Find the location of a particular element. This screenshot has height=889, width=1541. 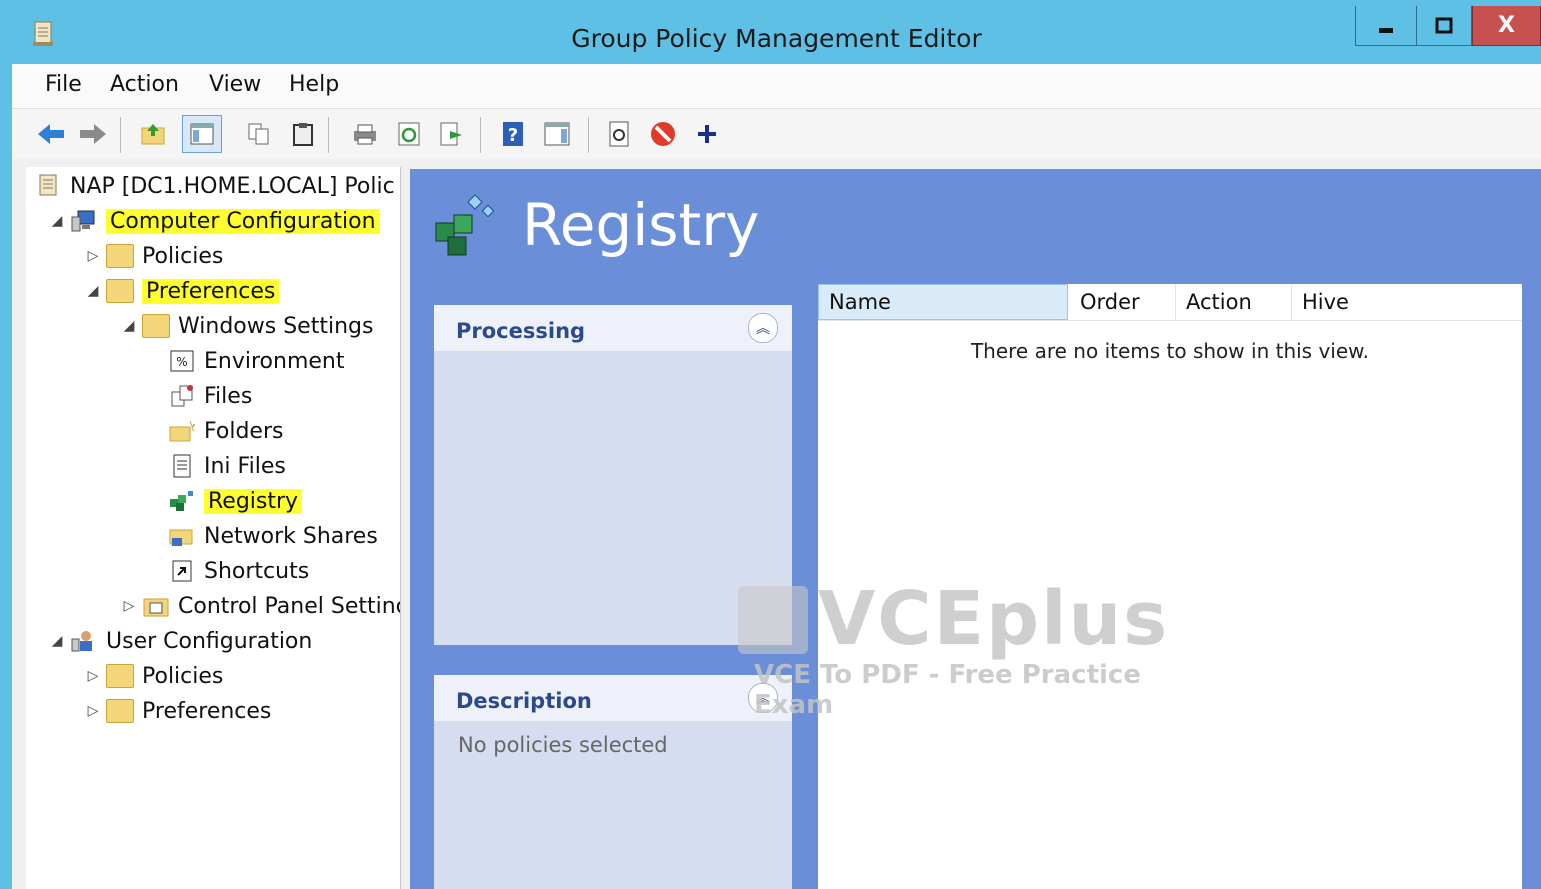

copy-icon is located at coordinates (259, 134).